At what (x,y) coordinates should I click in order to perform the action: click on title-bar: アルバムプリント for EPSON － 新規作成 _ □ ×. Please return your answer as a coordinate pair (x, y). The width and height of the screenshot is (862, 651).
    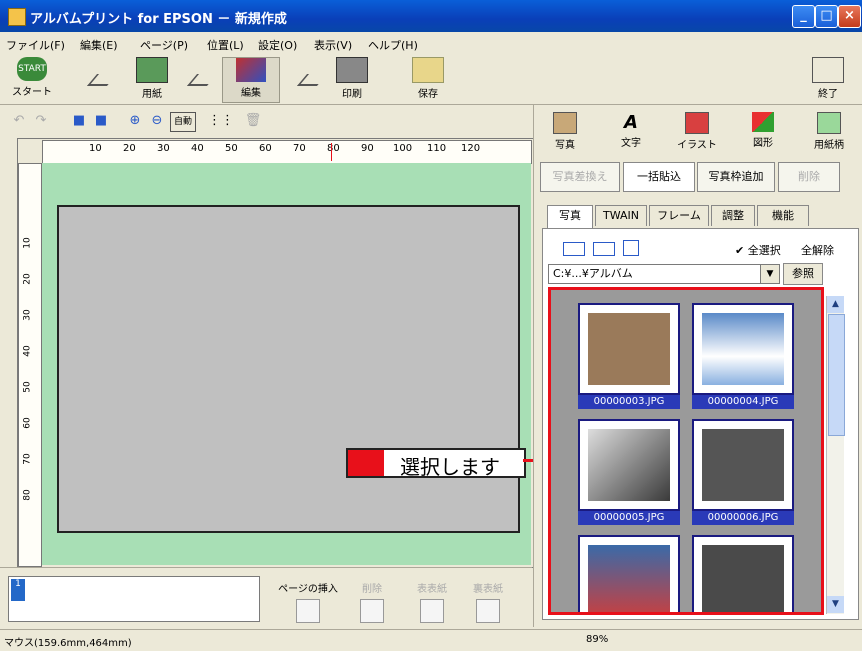
    Looking at the image, I should click on (431, 16).